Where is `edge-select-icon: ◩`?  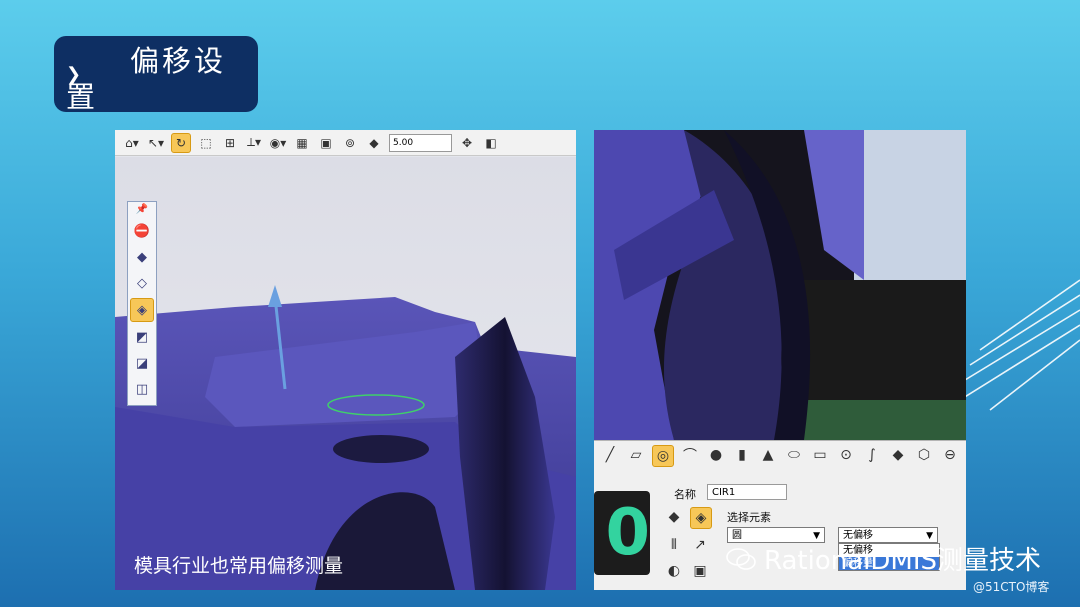 edge-select-icon: ◩ is located at coordinates (142, 337).